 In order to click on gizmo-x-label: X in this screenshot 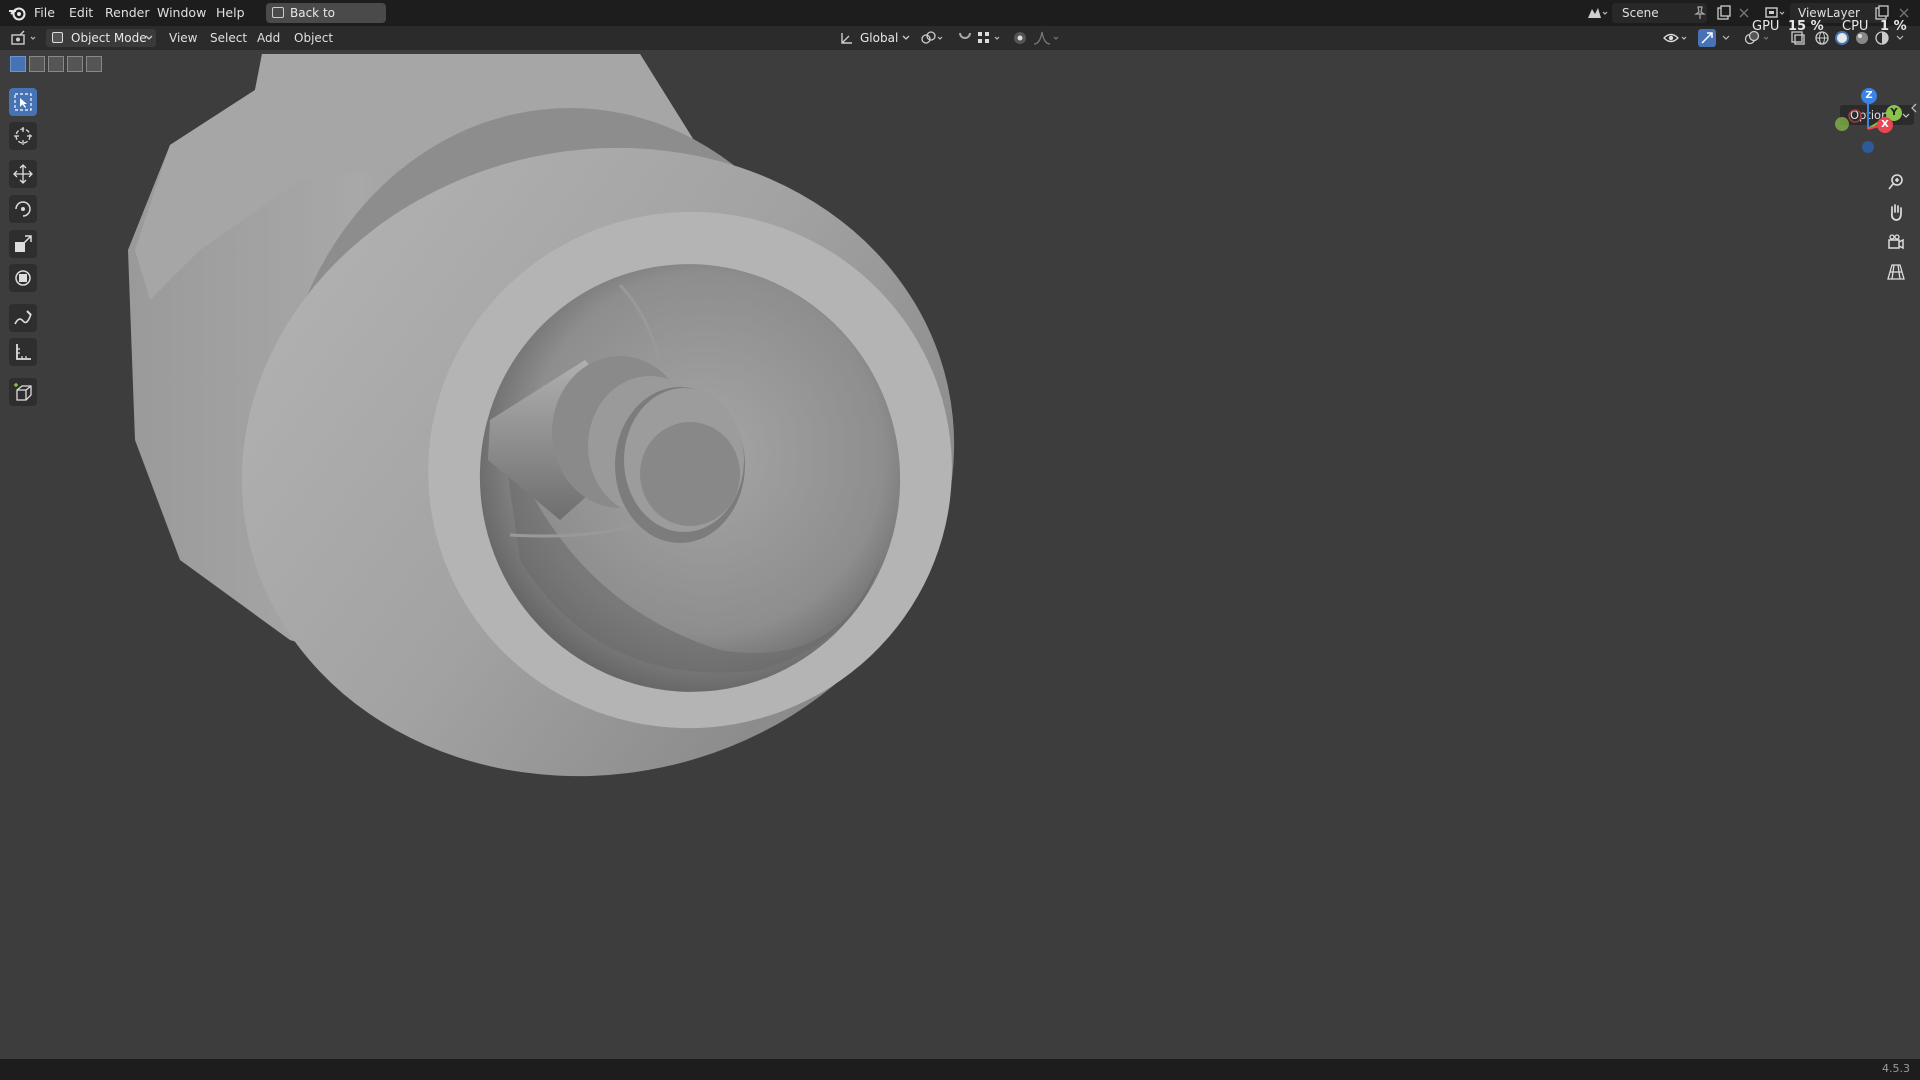, I will do `click(1885, 124)`.